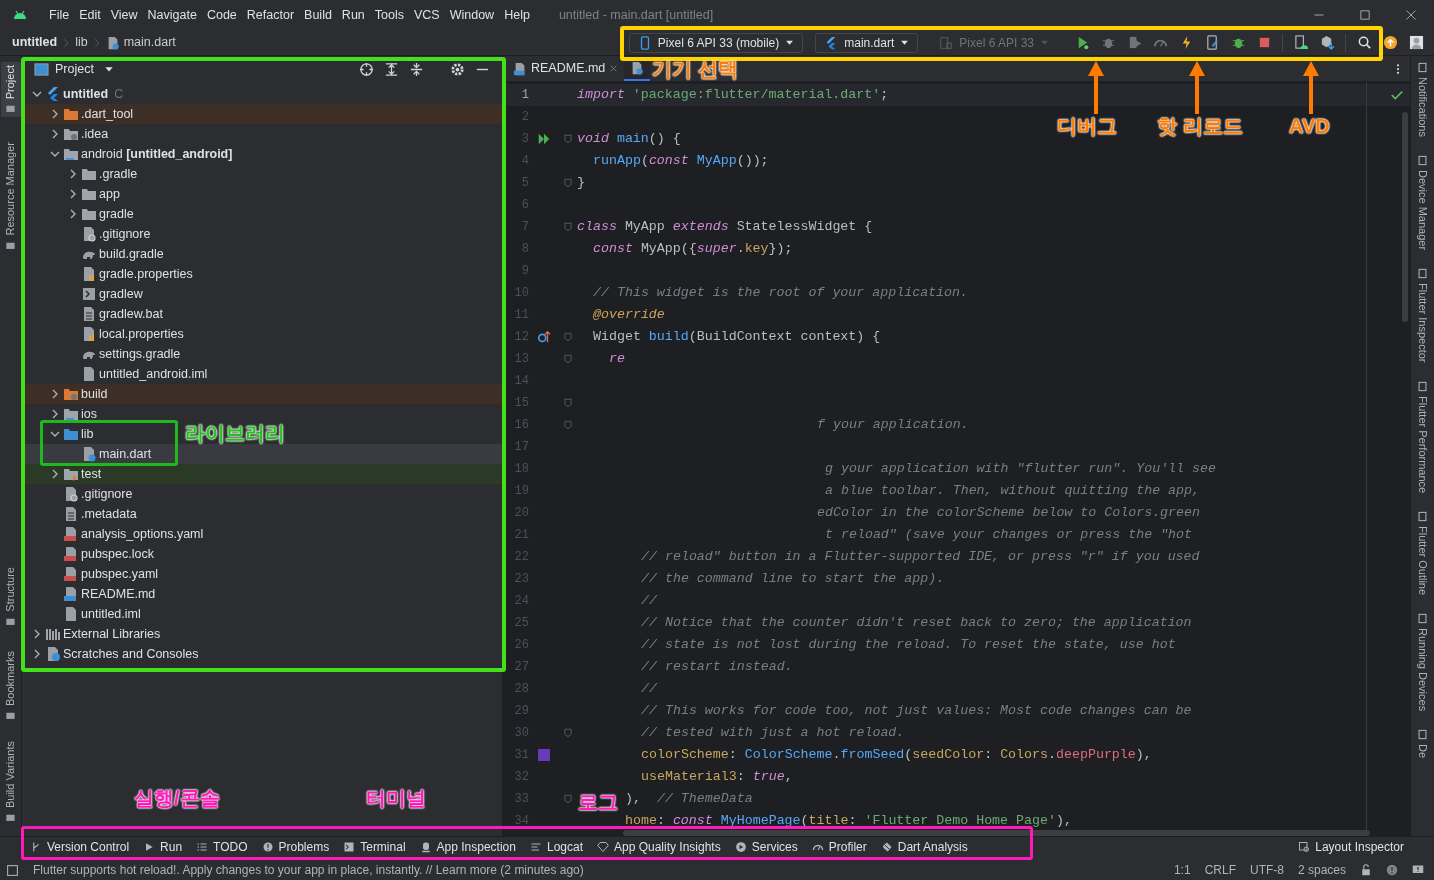  I want to click on tree-item: build.gradle, so click(114, 254).